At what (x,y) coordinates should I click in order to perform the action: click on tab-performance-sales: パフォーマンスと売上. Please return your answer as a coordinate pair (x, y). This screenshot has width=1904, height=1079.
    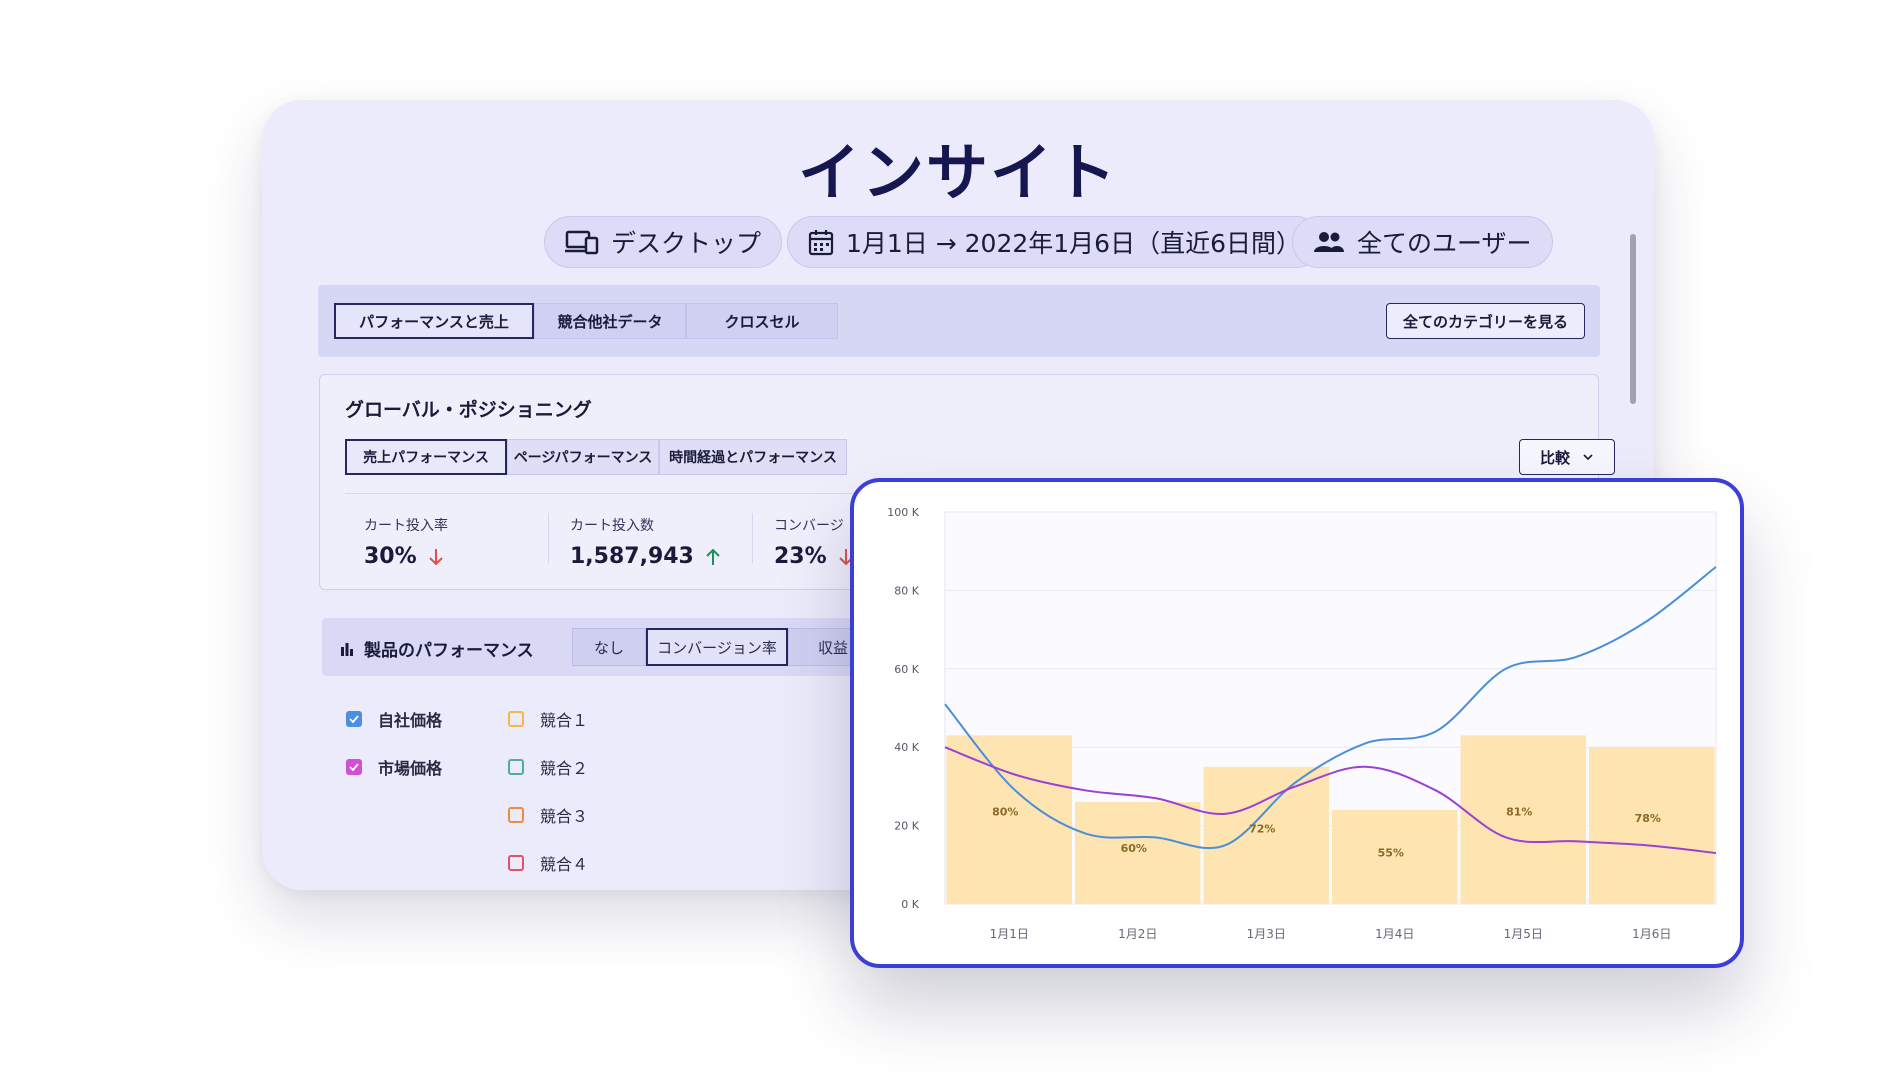
    Looking at the image, I should click on (434, 321).